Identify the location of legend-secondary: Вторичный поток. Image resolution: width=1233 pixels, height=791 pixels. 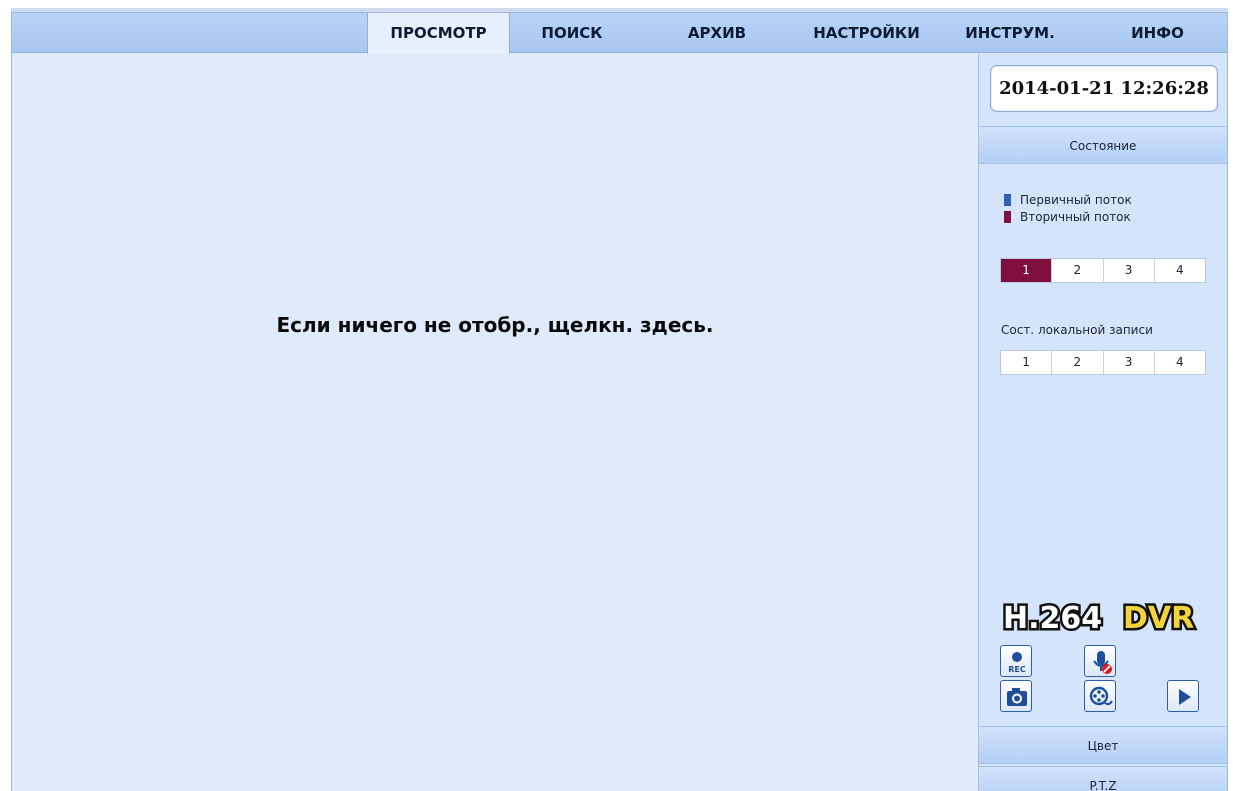
(1068, 216).